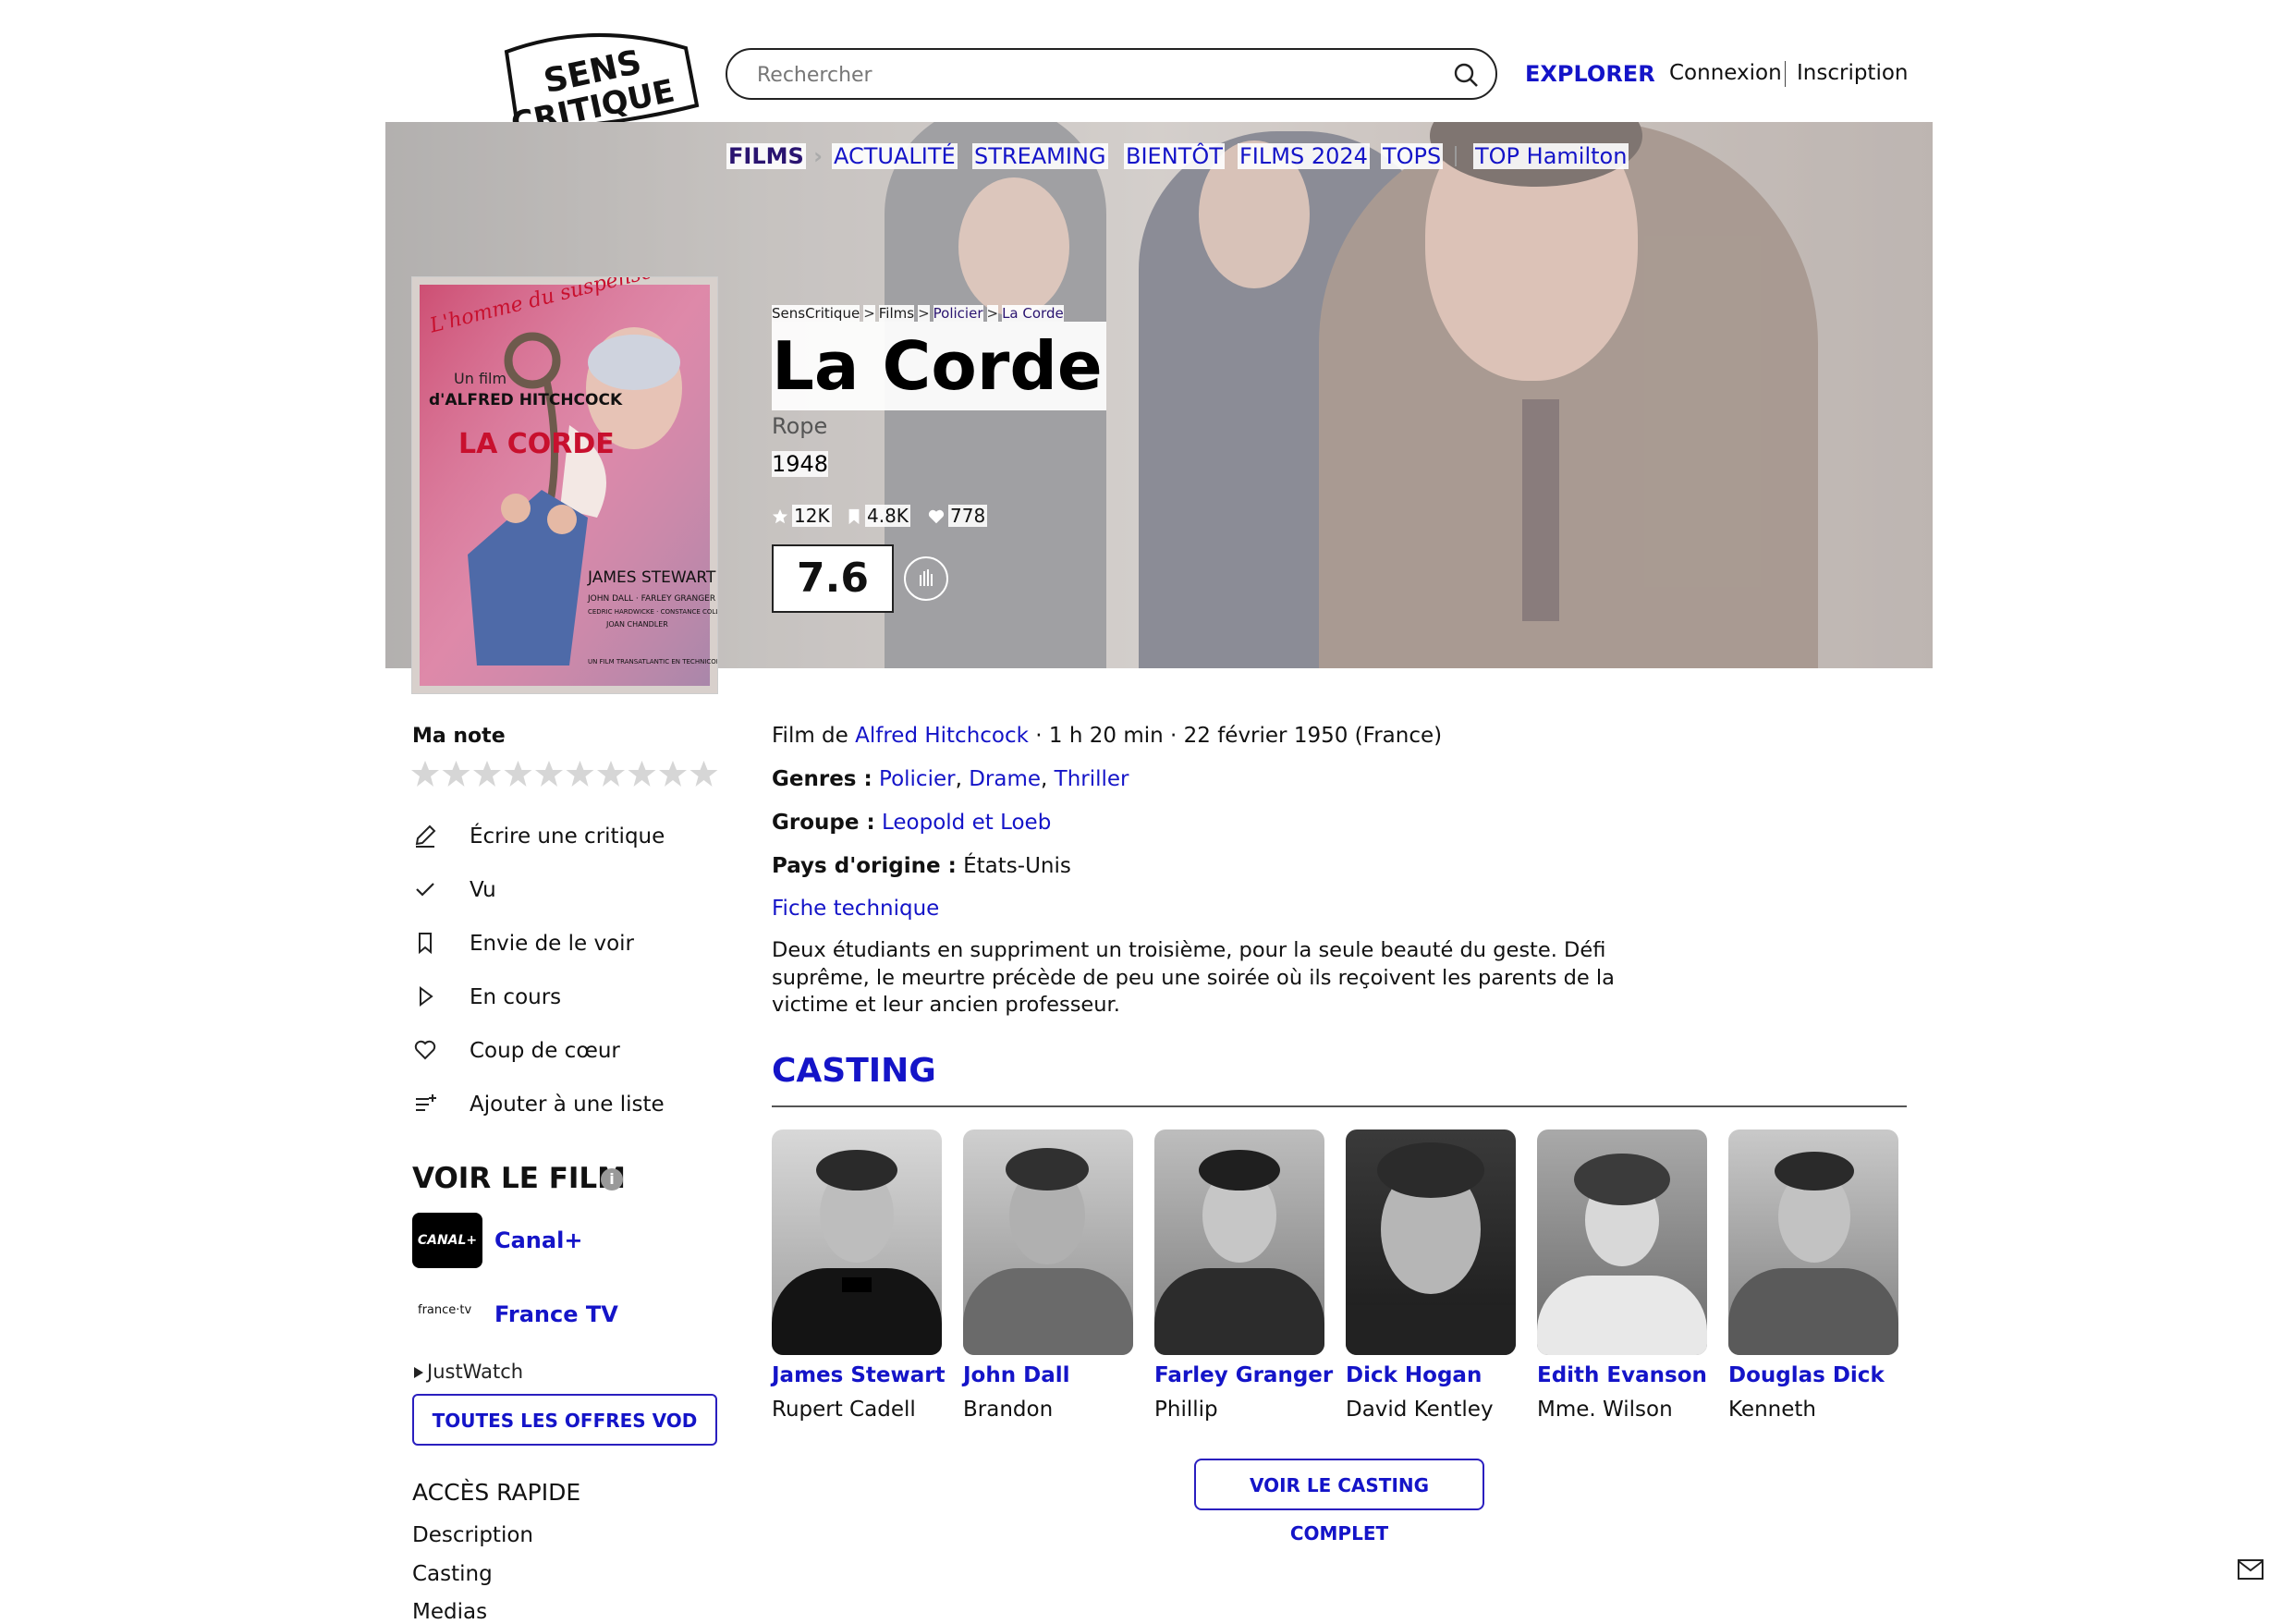  What do you see at coordinates (800, 426) in the screenshot?
I see `original-title: Rope` at bounding box center [800, 426].